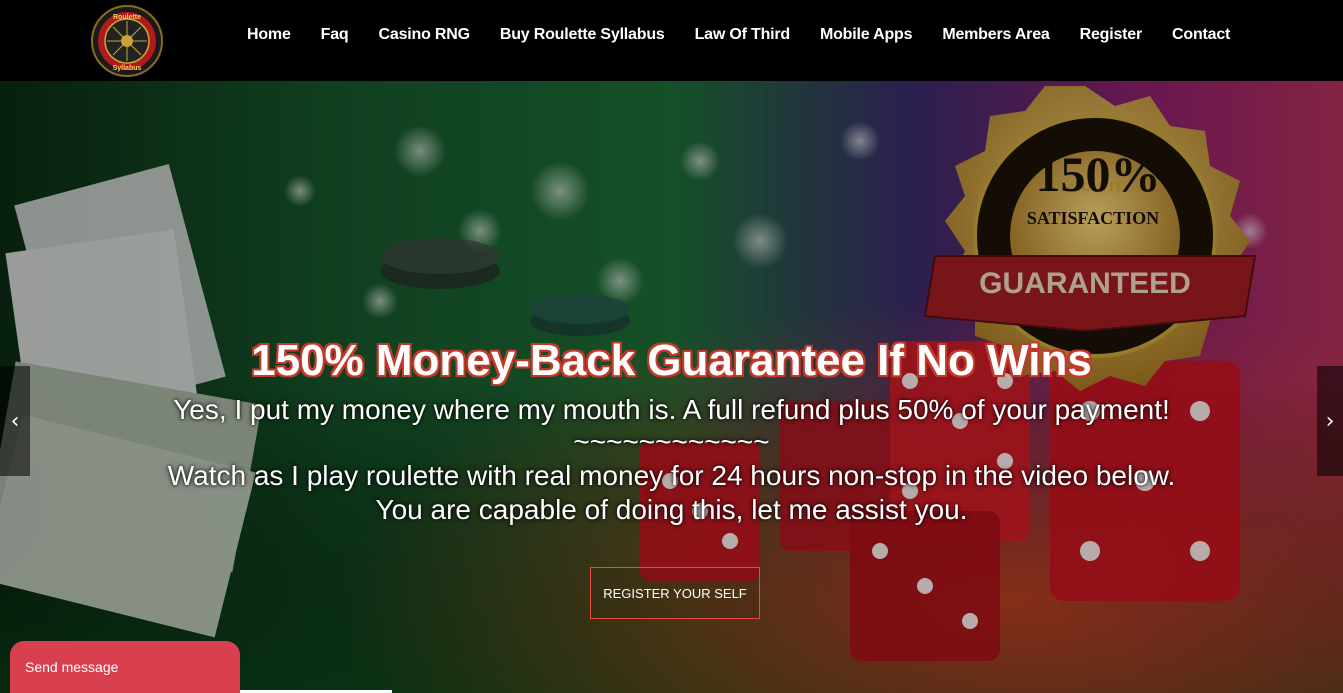  Describe the element at coordinates (671, 360) in the screenshot. I see `hero-title: 150% Money-Back Guarantee If No Wins` at that location.